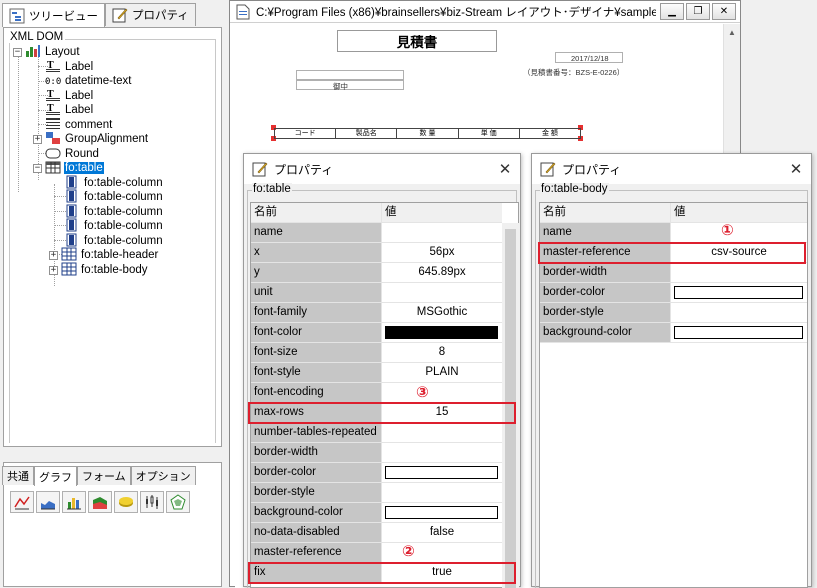 This screenshot has width=817, height=588. Describe the element at coordinates (672, 11) in the screenshot. I see `minimize-button: ▁` at that location.